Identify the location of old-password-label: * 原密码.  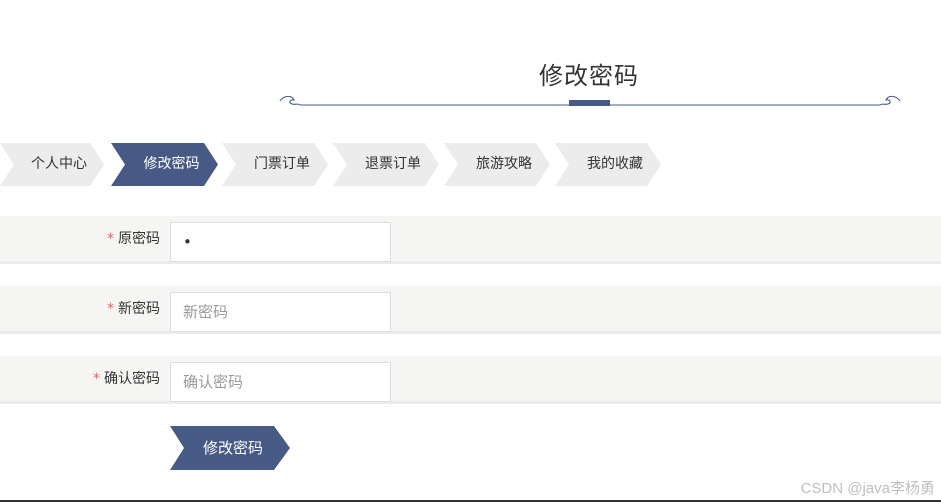
(133, 239).